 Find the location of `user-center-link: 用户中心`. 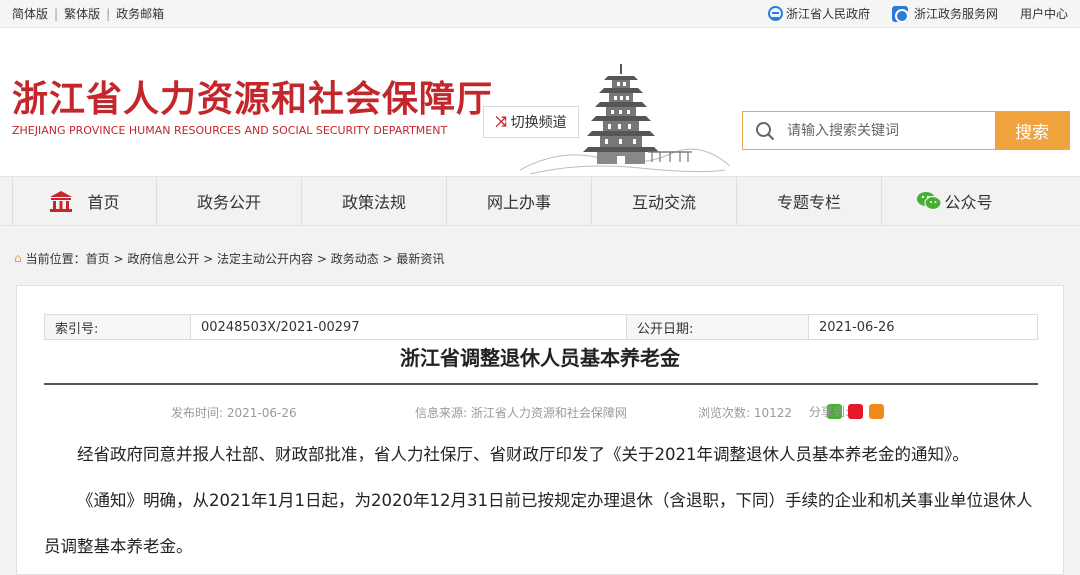

user-center-link: 用户中心 is located at coordinates (1044, 13).